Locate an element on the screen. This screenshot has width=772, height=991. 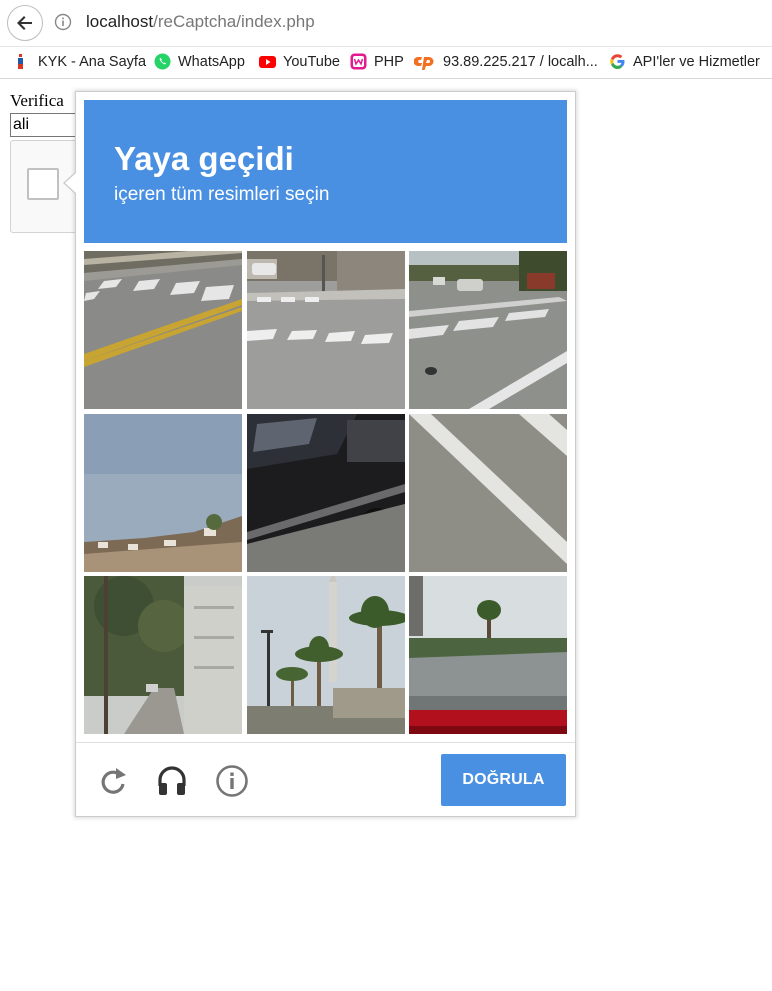
back-button is located at coordinates (25, 23).